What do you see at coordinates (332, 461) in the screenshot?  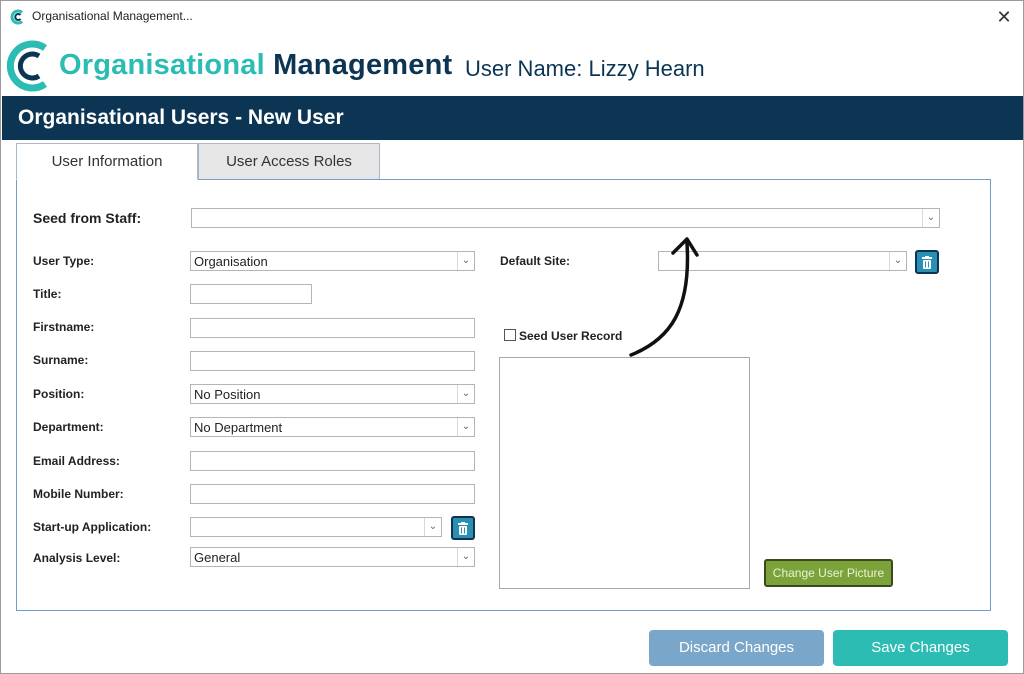 I see `email-field` at bounding box center [332, 461].